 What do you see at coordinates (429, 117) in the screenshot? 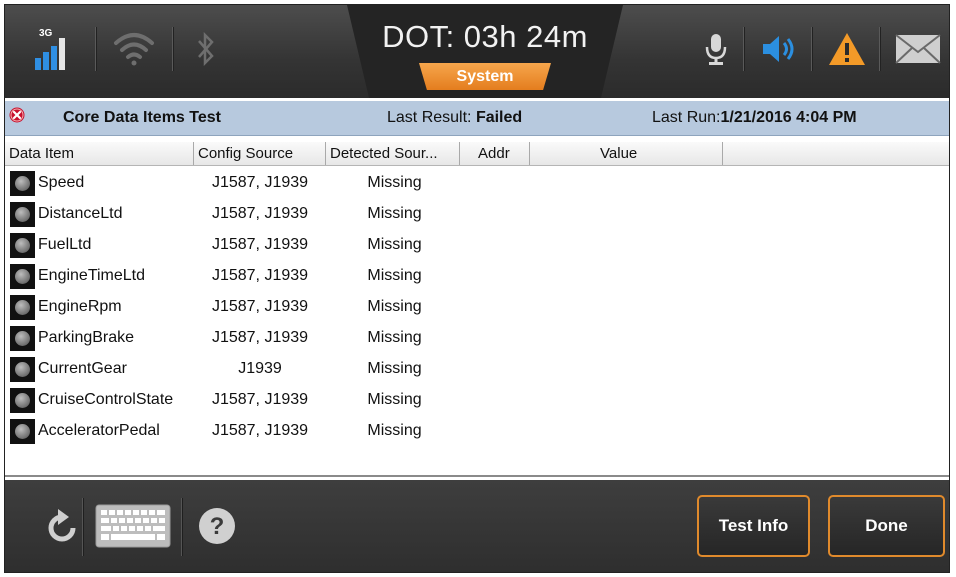
I see `last-result-label: Last Result:` at bounding box center [429, 117].